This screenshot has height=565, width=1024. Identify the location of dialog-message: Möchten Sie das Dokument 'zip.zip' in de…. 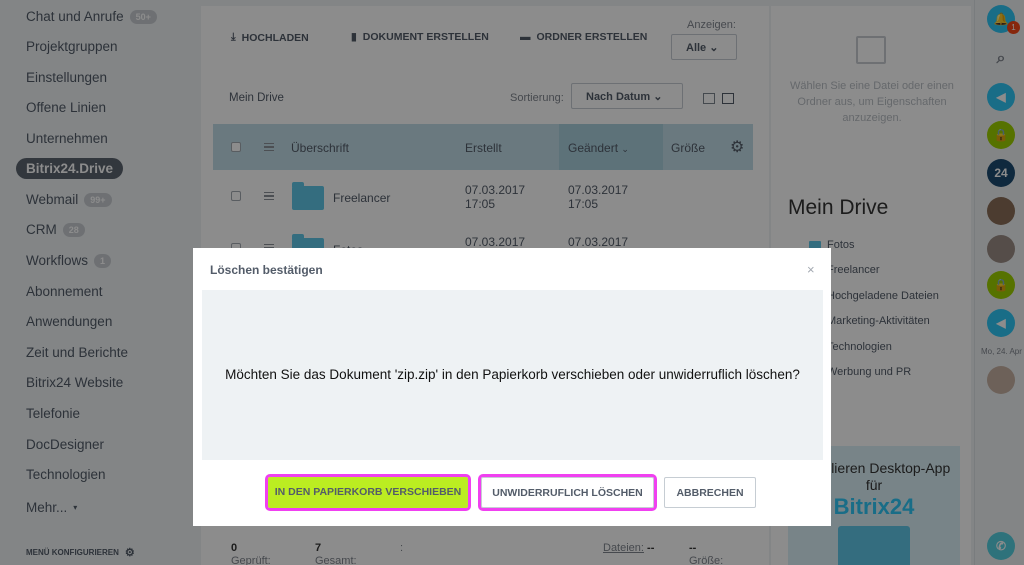
(512, 374).